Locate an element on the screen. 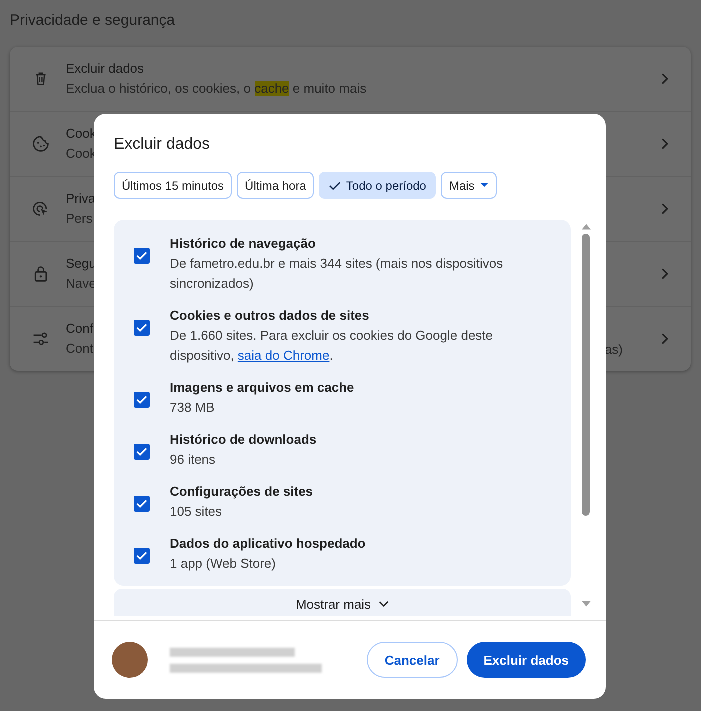 The width and height of the screenshot is (701, 711). data-type-description: De fametro.edu.br e mais 344 sites (mais nos dispositivos sincronizados) is located at coordinates (337, 274).